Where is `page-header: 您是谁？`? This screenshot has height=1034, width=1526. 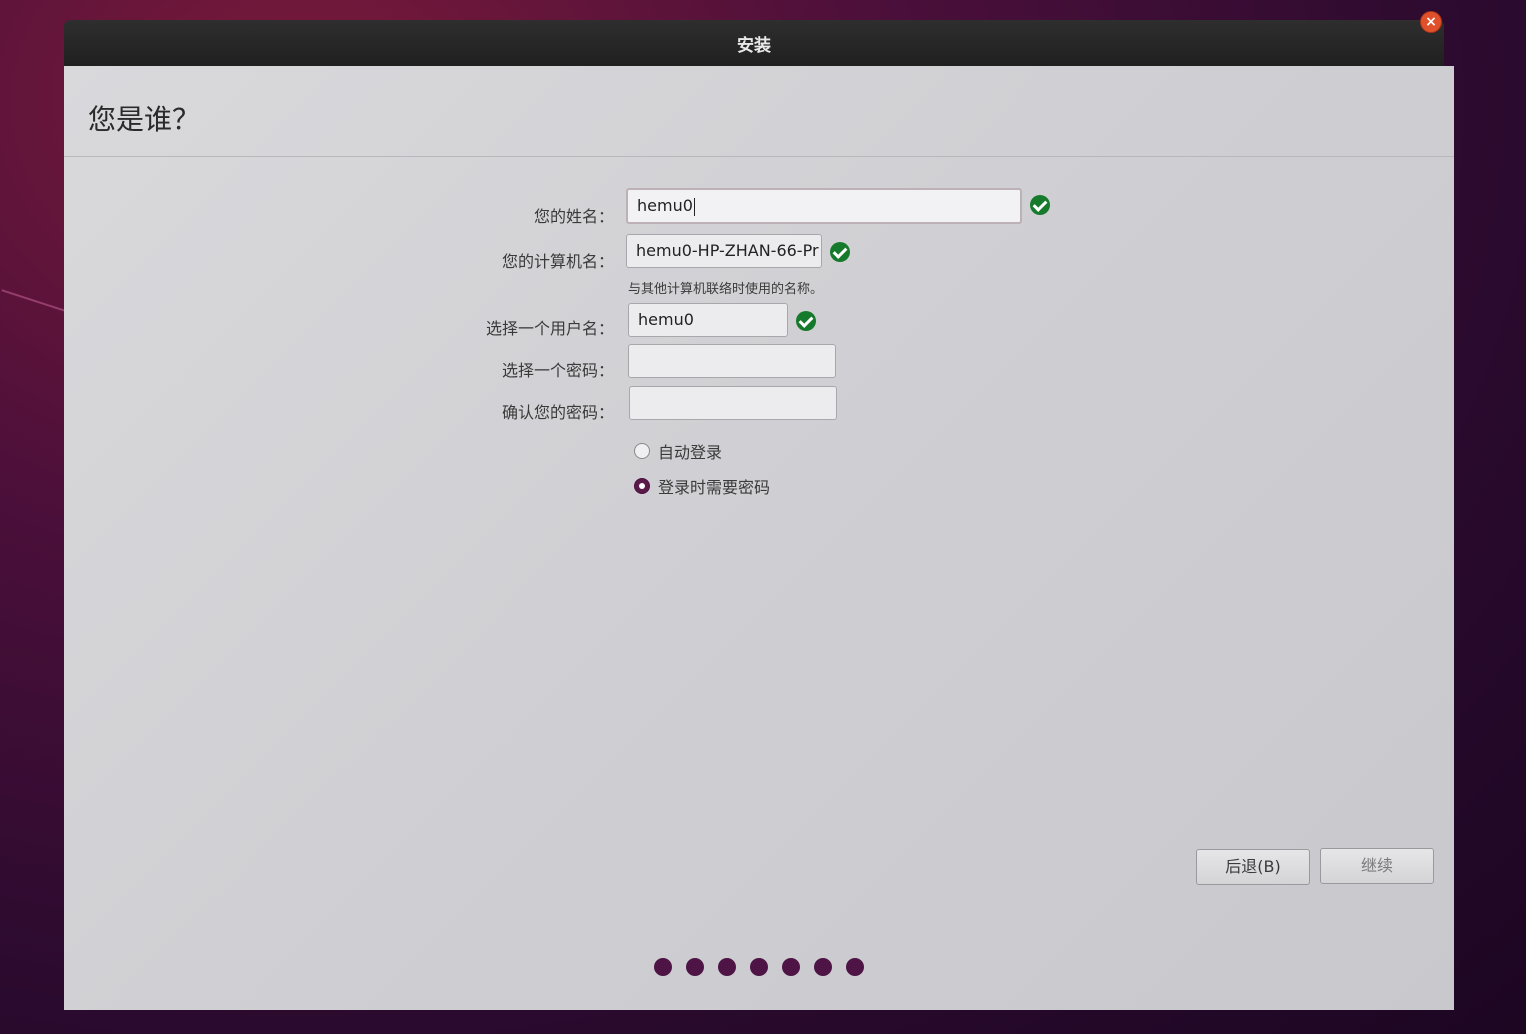 page-header: 您是谁？ is located at coordinates (759, 111).